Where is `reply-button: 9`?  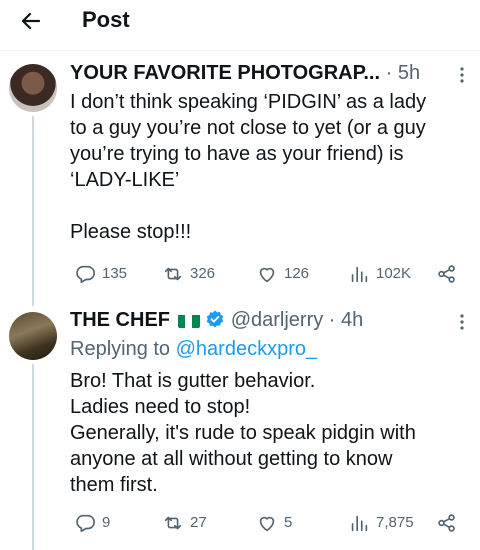
reply-button: 9 is located at coordinates (92, 523).